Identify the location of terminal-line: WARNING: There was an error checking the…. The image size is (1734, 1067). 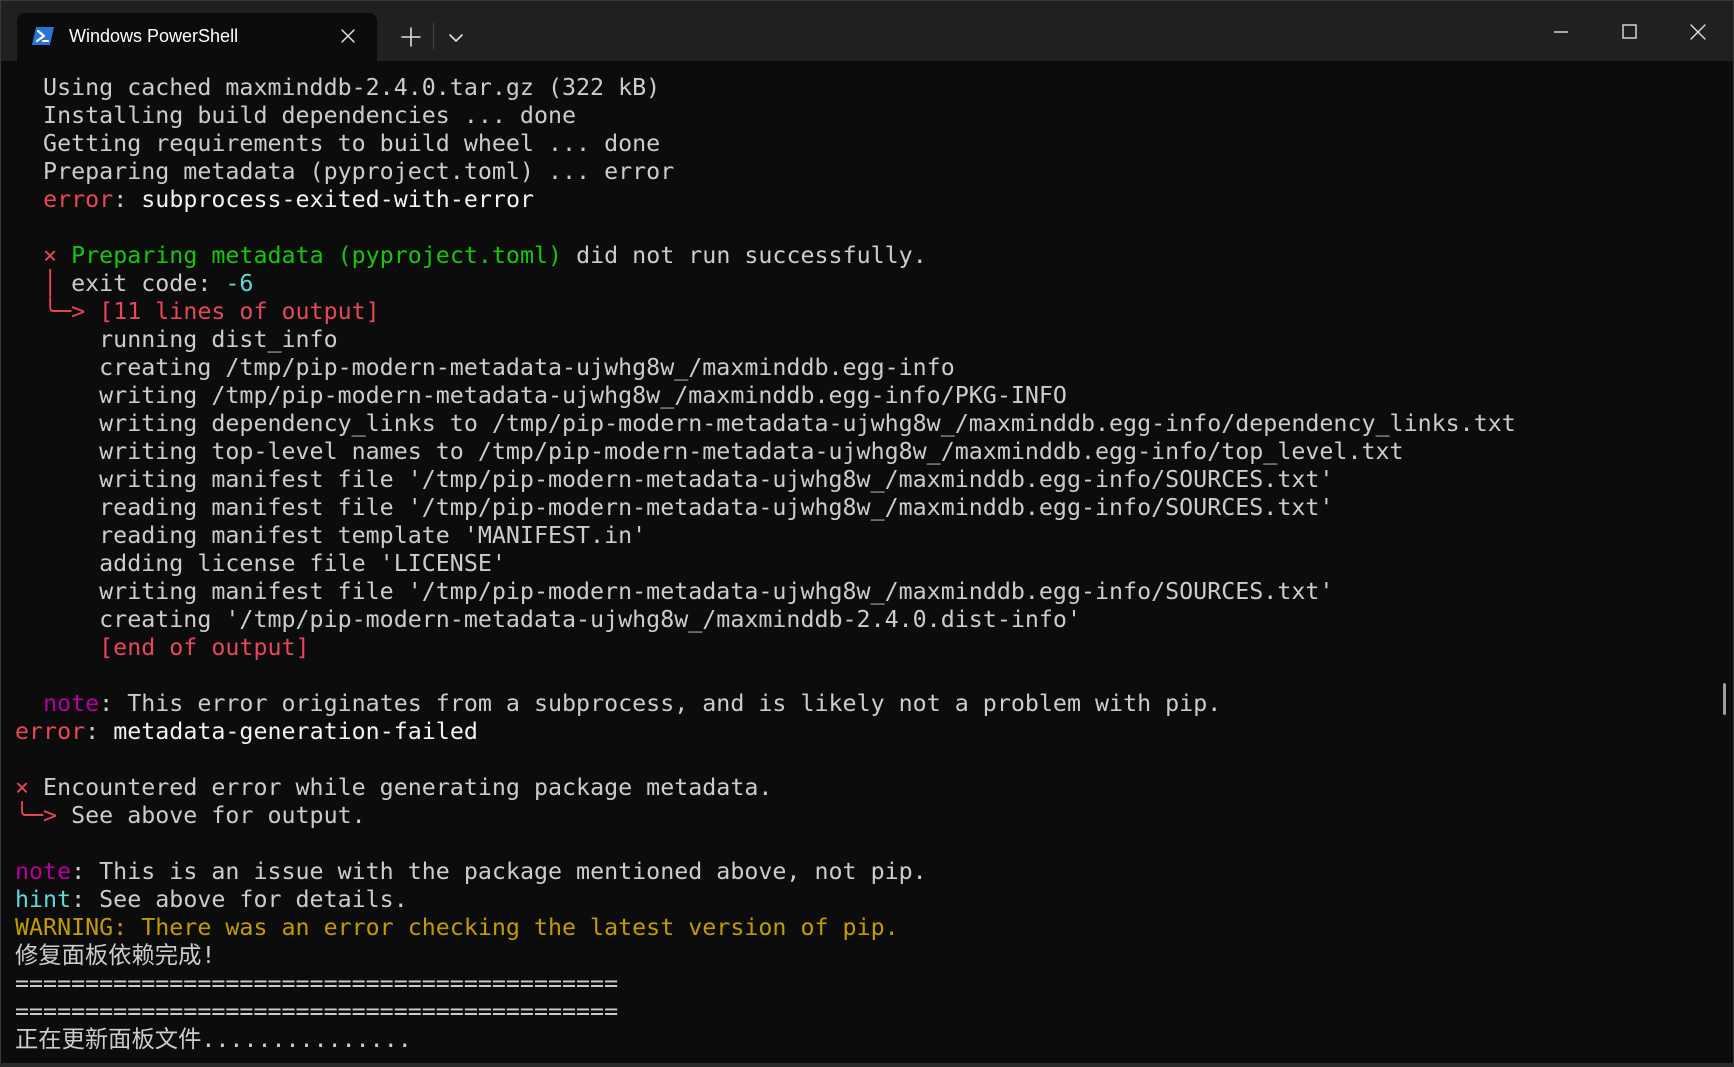
(860, 928).